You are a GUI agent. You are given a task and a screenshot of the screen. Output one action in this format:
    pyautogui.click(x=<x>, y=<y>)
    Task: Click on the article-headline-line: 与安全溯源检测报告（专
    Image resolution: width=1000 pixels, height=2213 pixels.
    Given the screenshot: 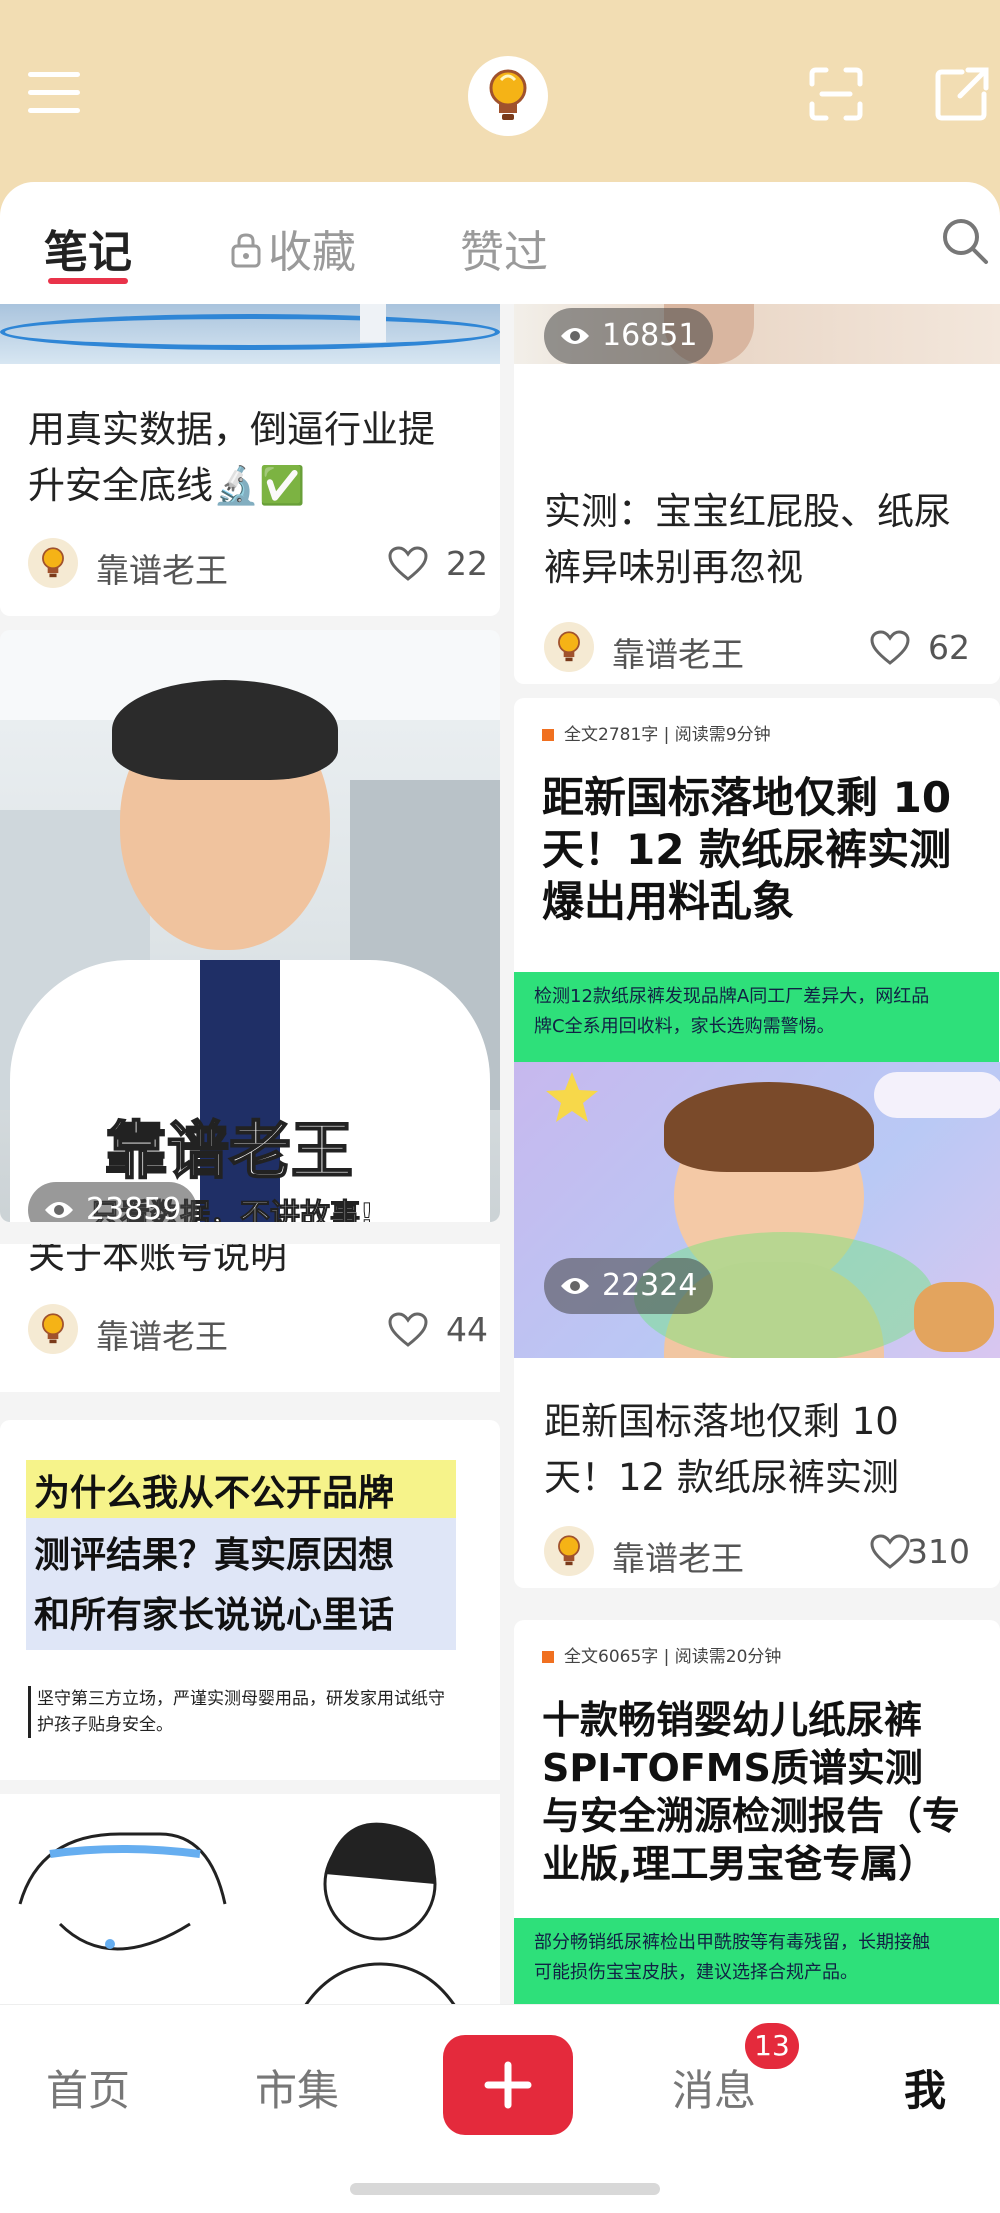 What is the action you would take?
    pyautogui.click(x=751, y=1816)
    